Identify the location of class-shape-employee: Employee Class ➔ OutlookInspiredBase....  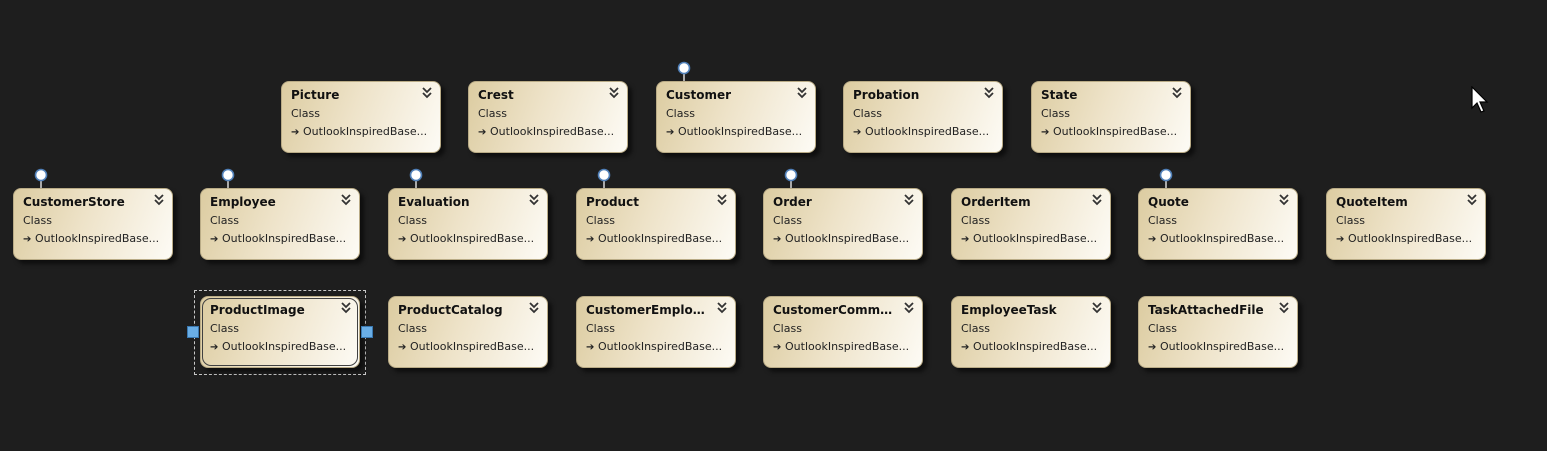
(280, 224).